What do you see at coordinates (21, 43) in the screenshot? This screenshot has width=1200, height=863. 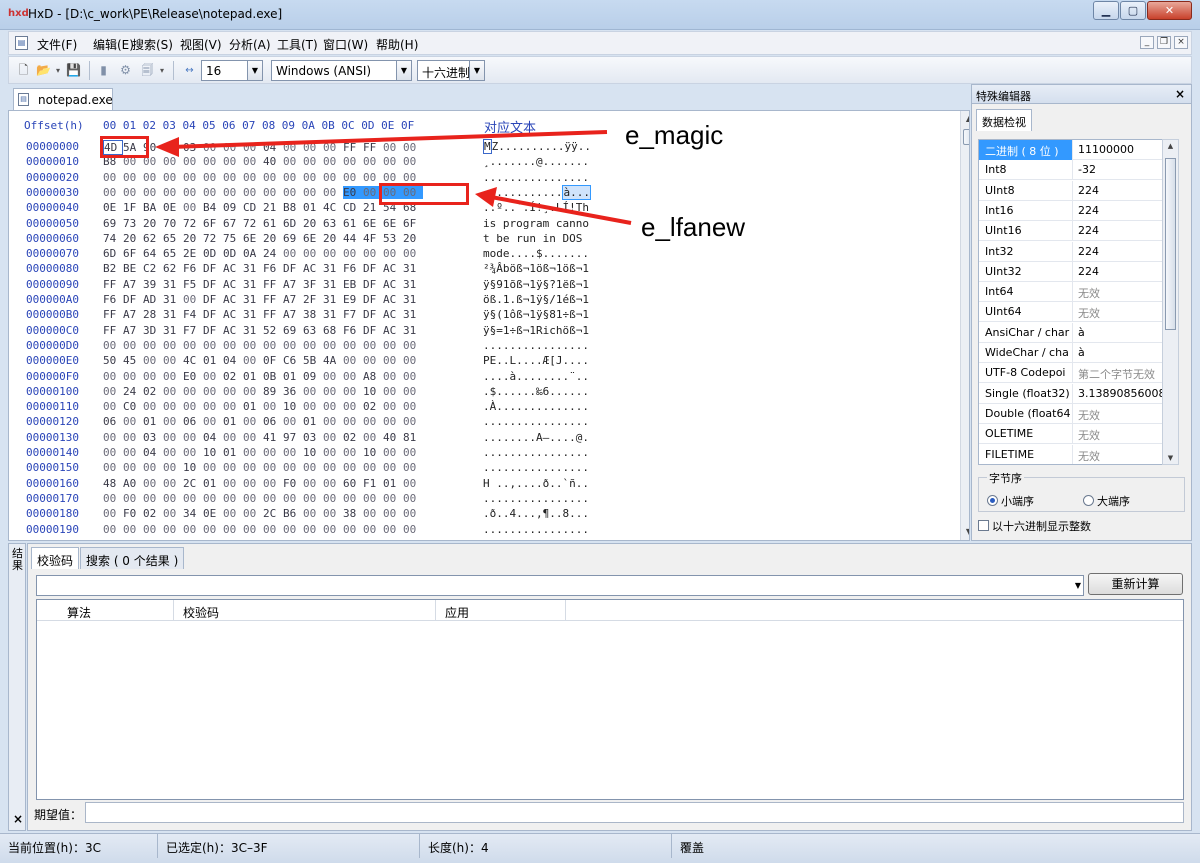 I see `document-icon: ▤` at bounding box center [21, 43].